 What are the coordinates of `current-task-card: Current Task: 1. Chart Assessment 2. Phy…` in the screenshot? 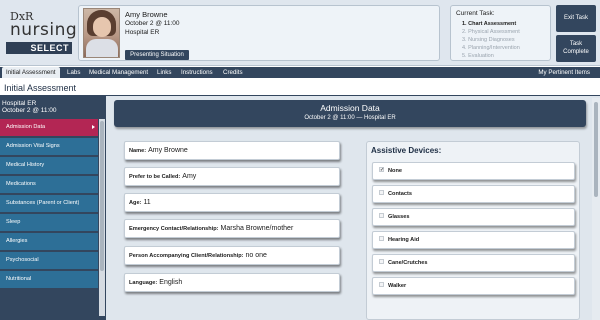 It's located at (500, 33).